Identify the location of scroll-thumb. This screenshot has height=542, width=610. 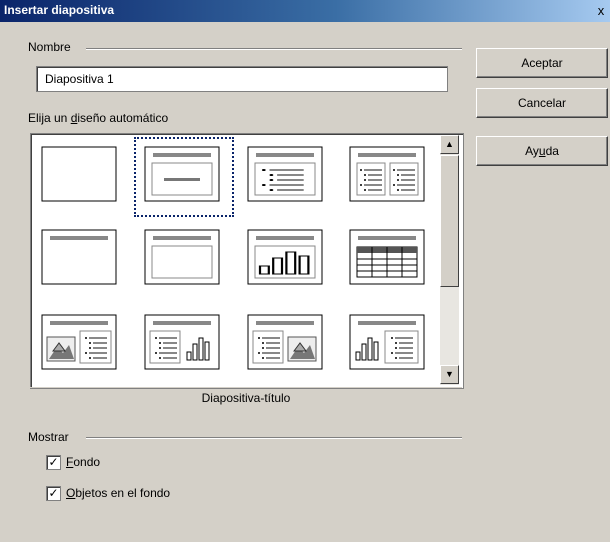
(449, 221).